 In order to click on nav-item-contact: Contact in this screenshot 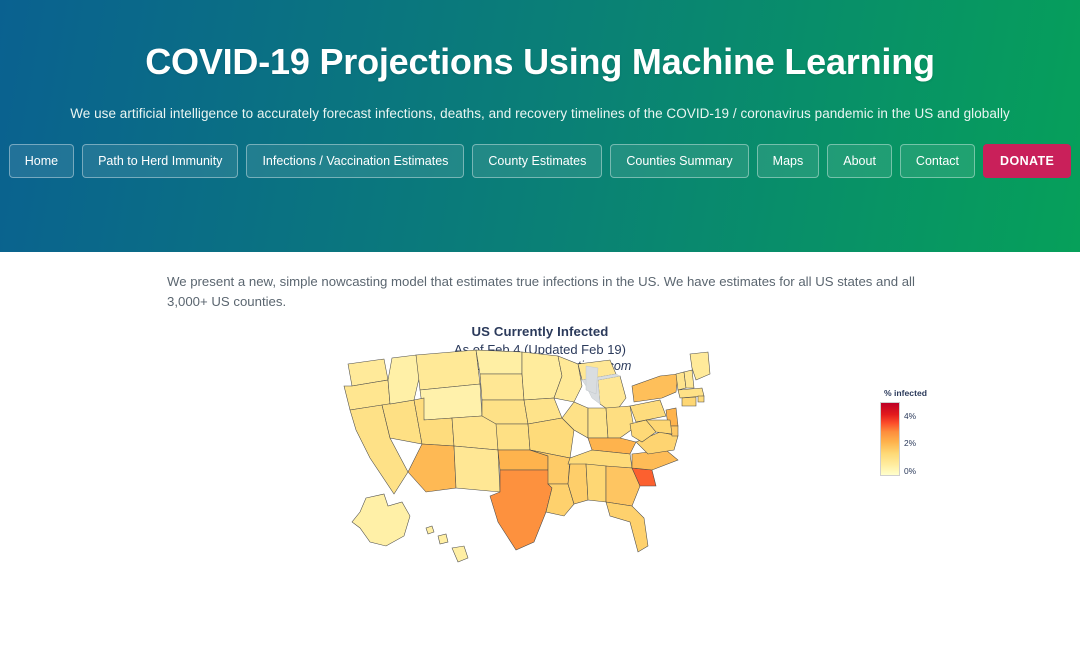, I will do `click(937, 161)`.